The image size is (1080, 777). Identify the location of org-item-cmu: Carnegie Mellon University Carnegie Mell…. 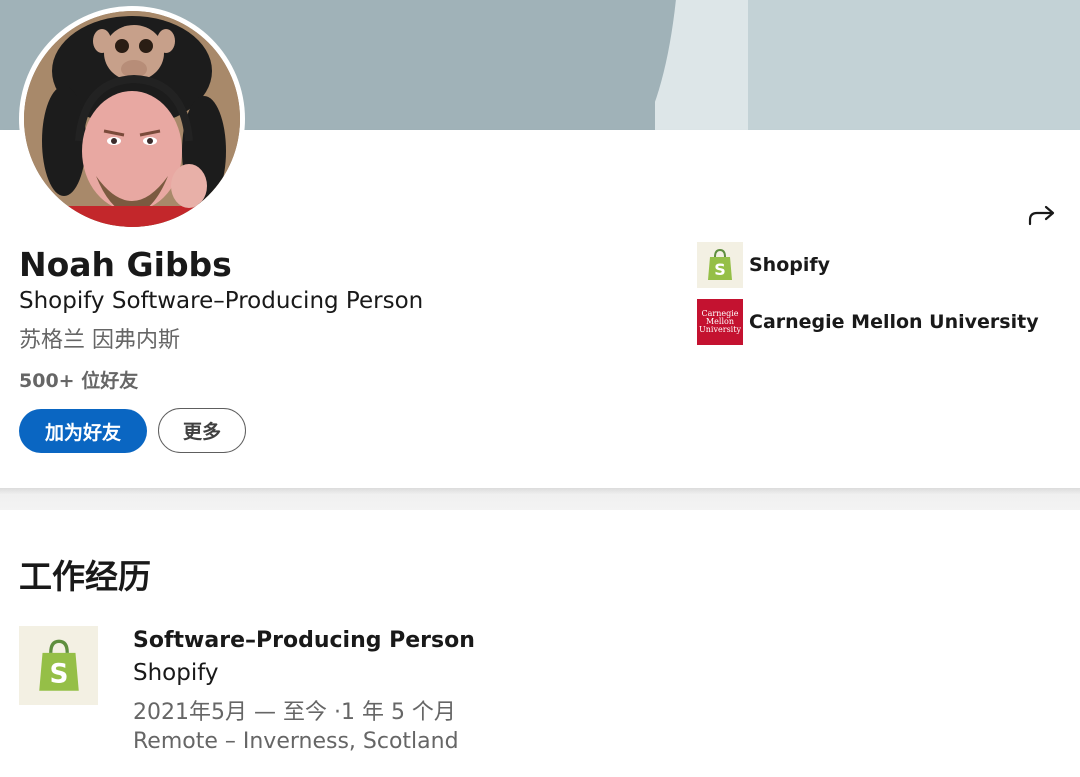
(868, 322).